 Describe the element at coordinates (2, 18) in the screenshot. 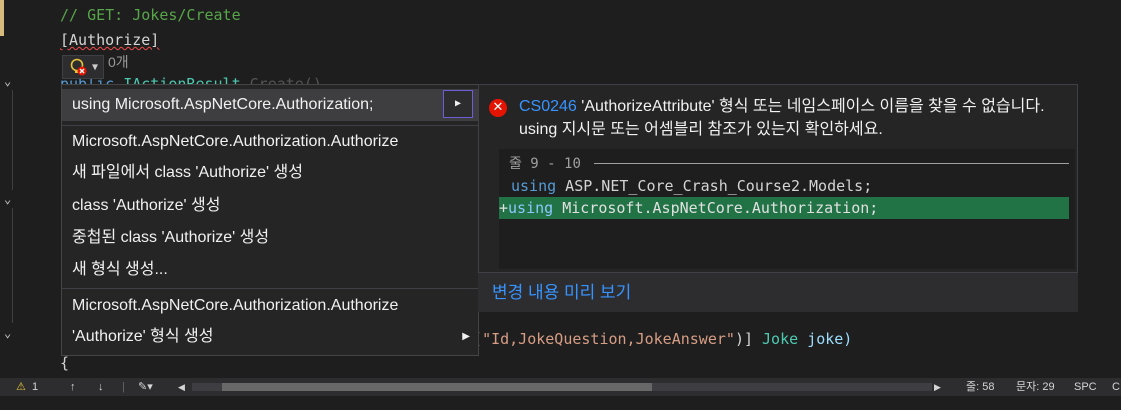

I see `change-marker` at that location.